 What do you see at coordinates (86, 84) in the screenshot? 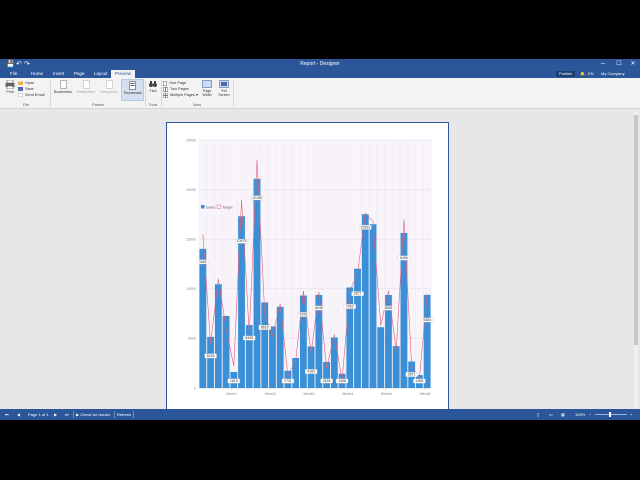
I see `parameters-icon` at bounding box center [86, 84].